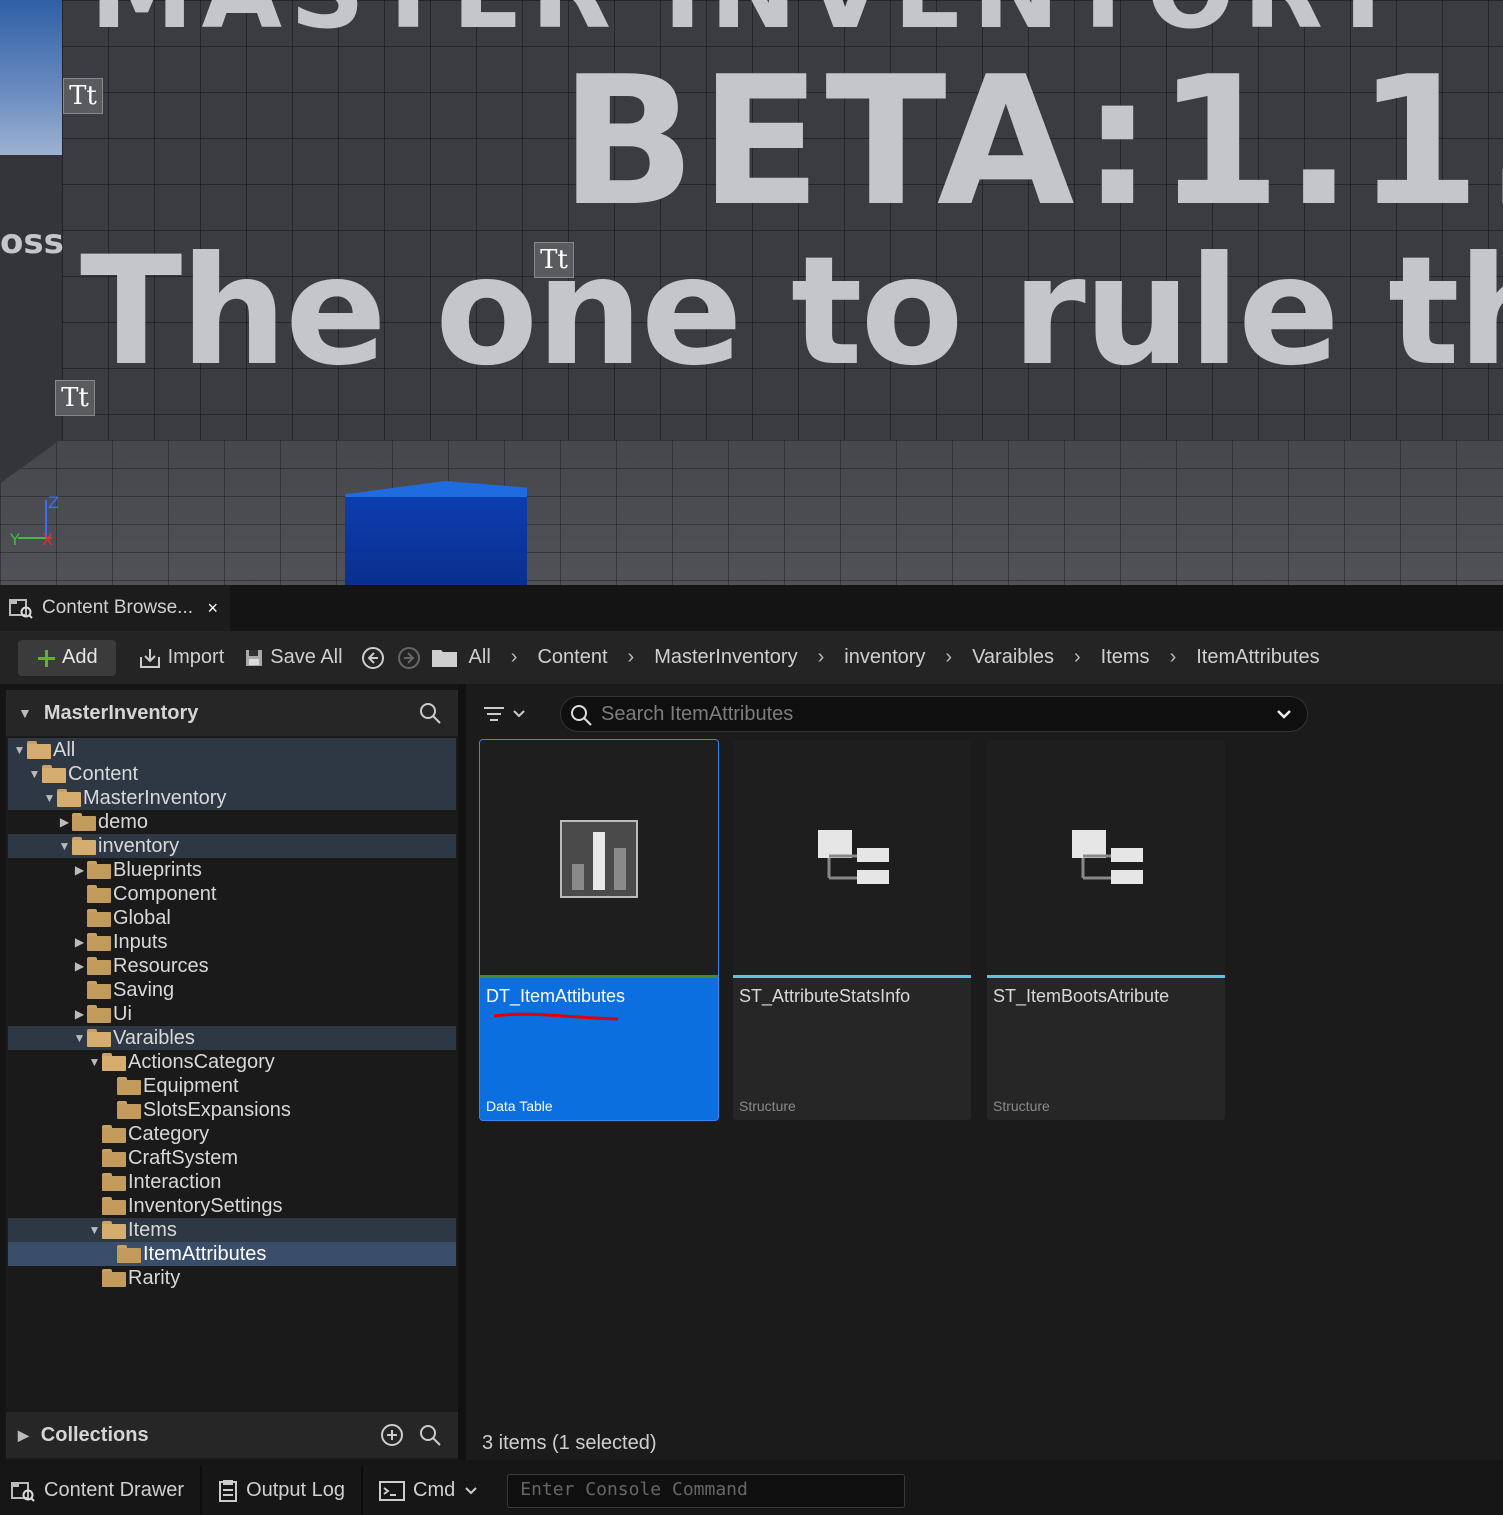  Describe the element at coordinates (23, 1435) in the screenshot. I see `expand-triangle-icon: ▶` at that location.